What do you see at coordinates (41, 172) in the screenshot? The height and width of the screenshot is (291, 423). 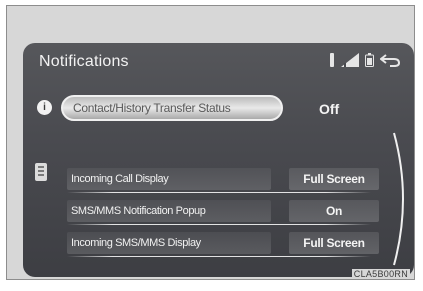 I see `list-view-icon` at bounding box center [41, 172].